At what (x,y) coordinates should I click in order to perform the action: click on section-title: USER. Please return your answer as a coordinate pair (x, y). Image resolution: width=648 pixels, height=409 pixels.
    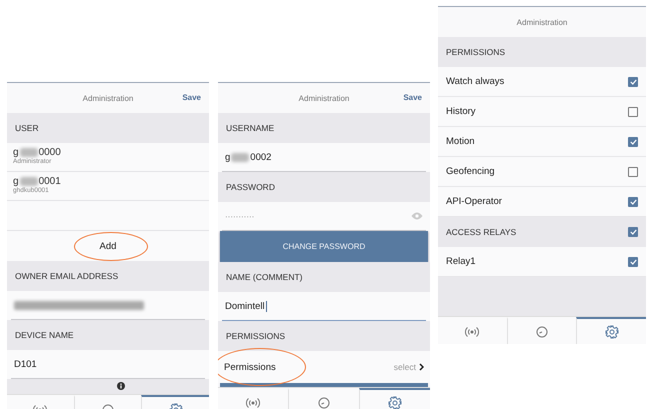
    Looking at the image, I should click on (27, 128).